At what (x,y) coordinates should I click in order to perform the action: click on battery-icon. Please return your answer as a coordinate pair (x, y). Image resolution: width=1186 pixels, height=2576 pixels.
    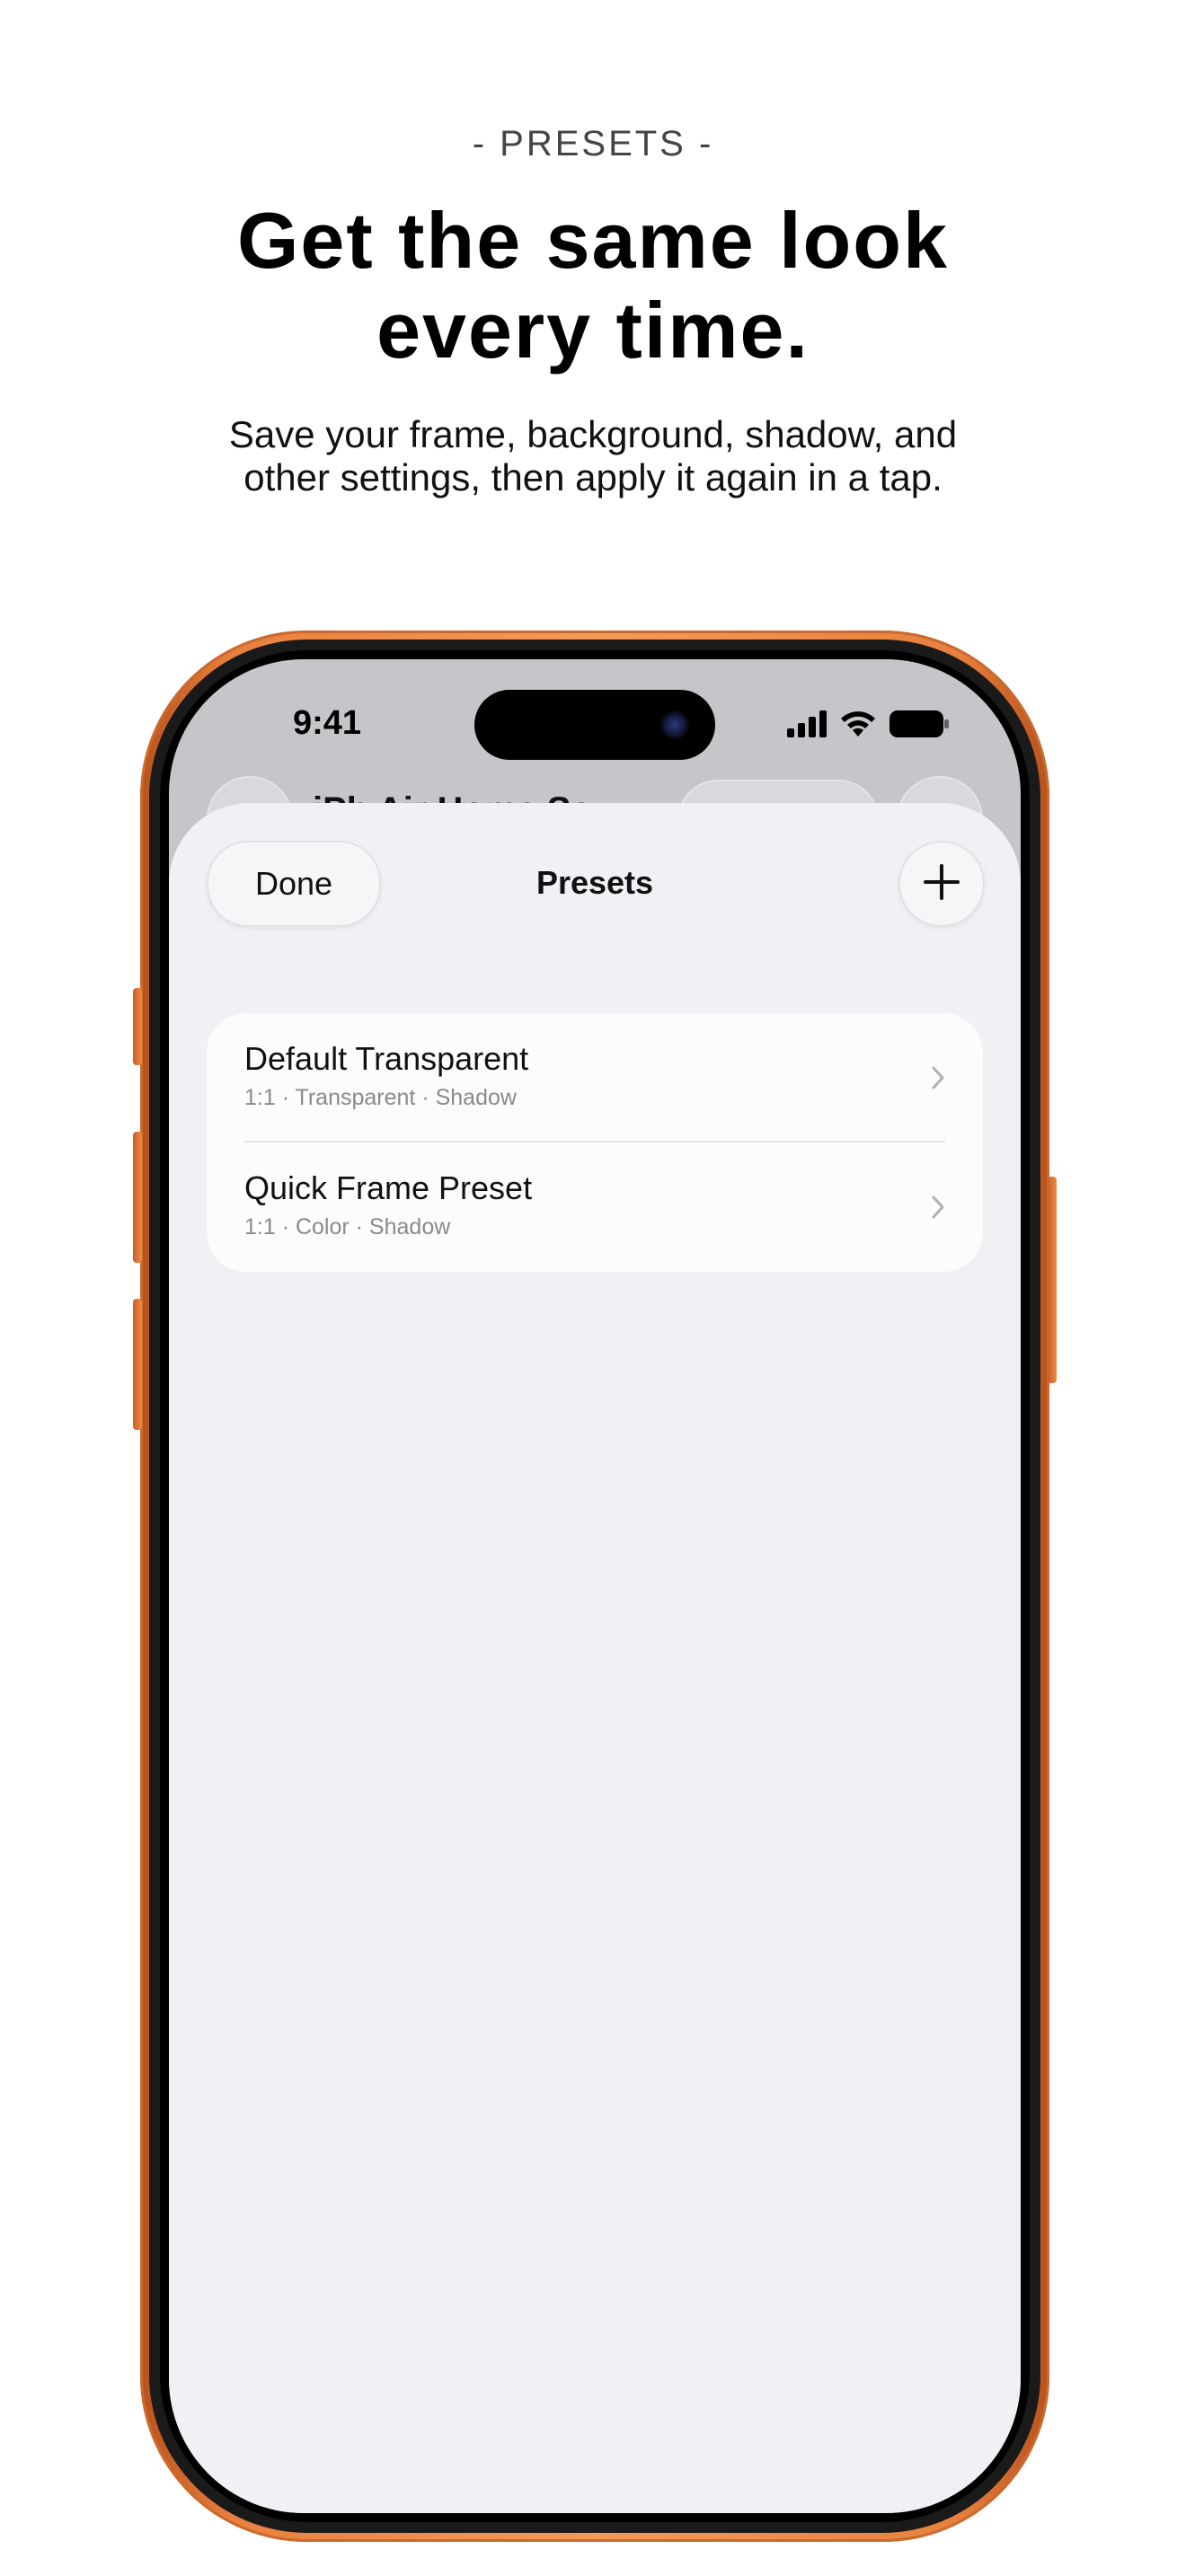
    Looking at the image, I should click on (919, 726).